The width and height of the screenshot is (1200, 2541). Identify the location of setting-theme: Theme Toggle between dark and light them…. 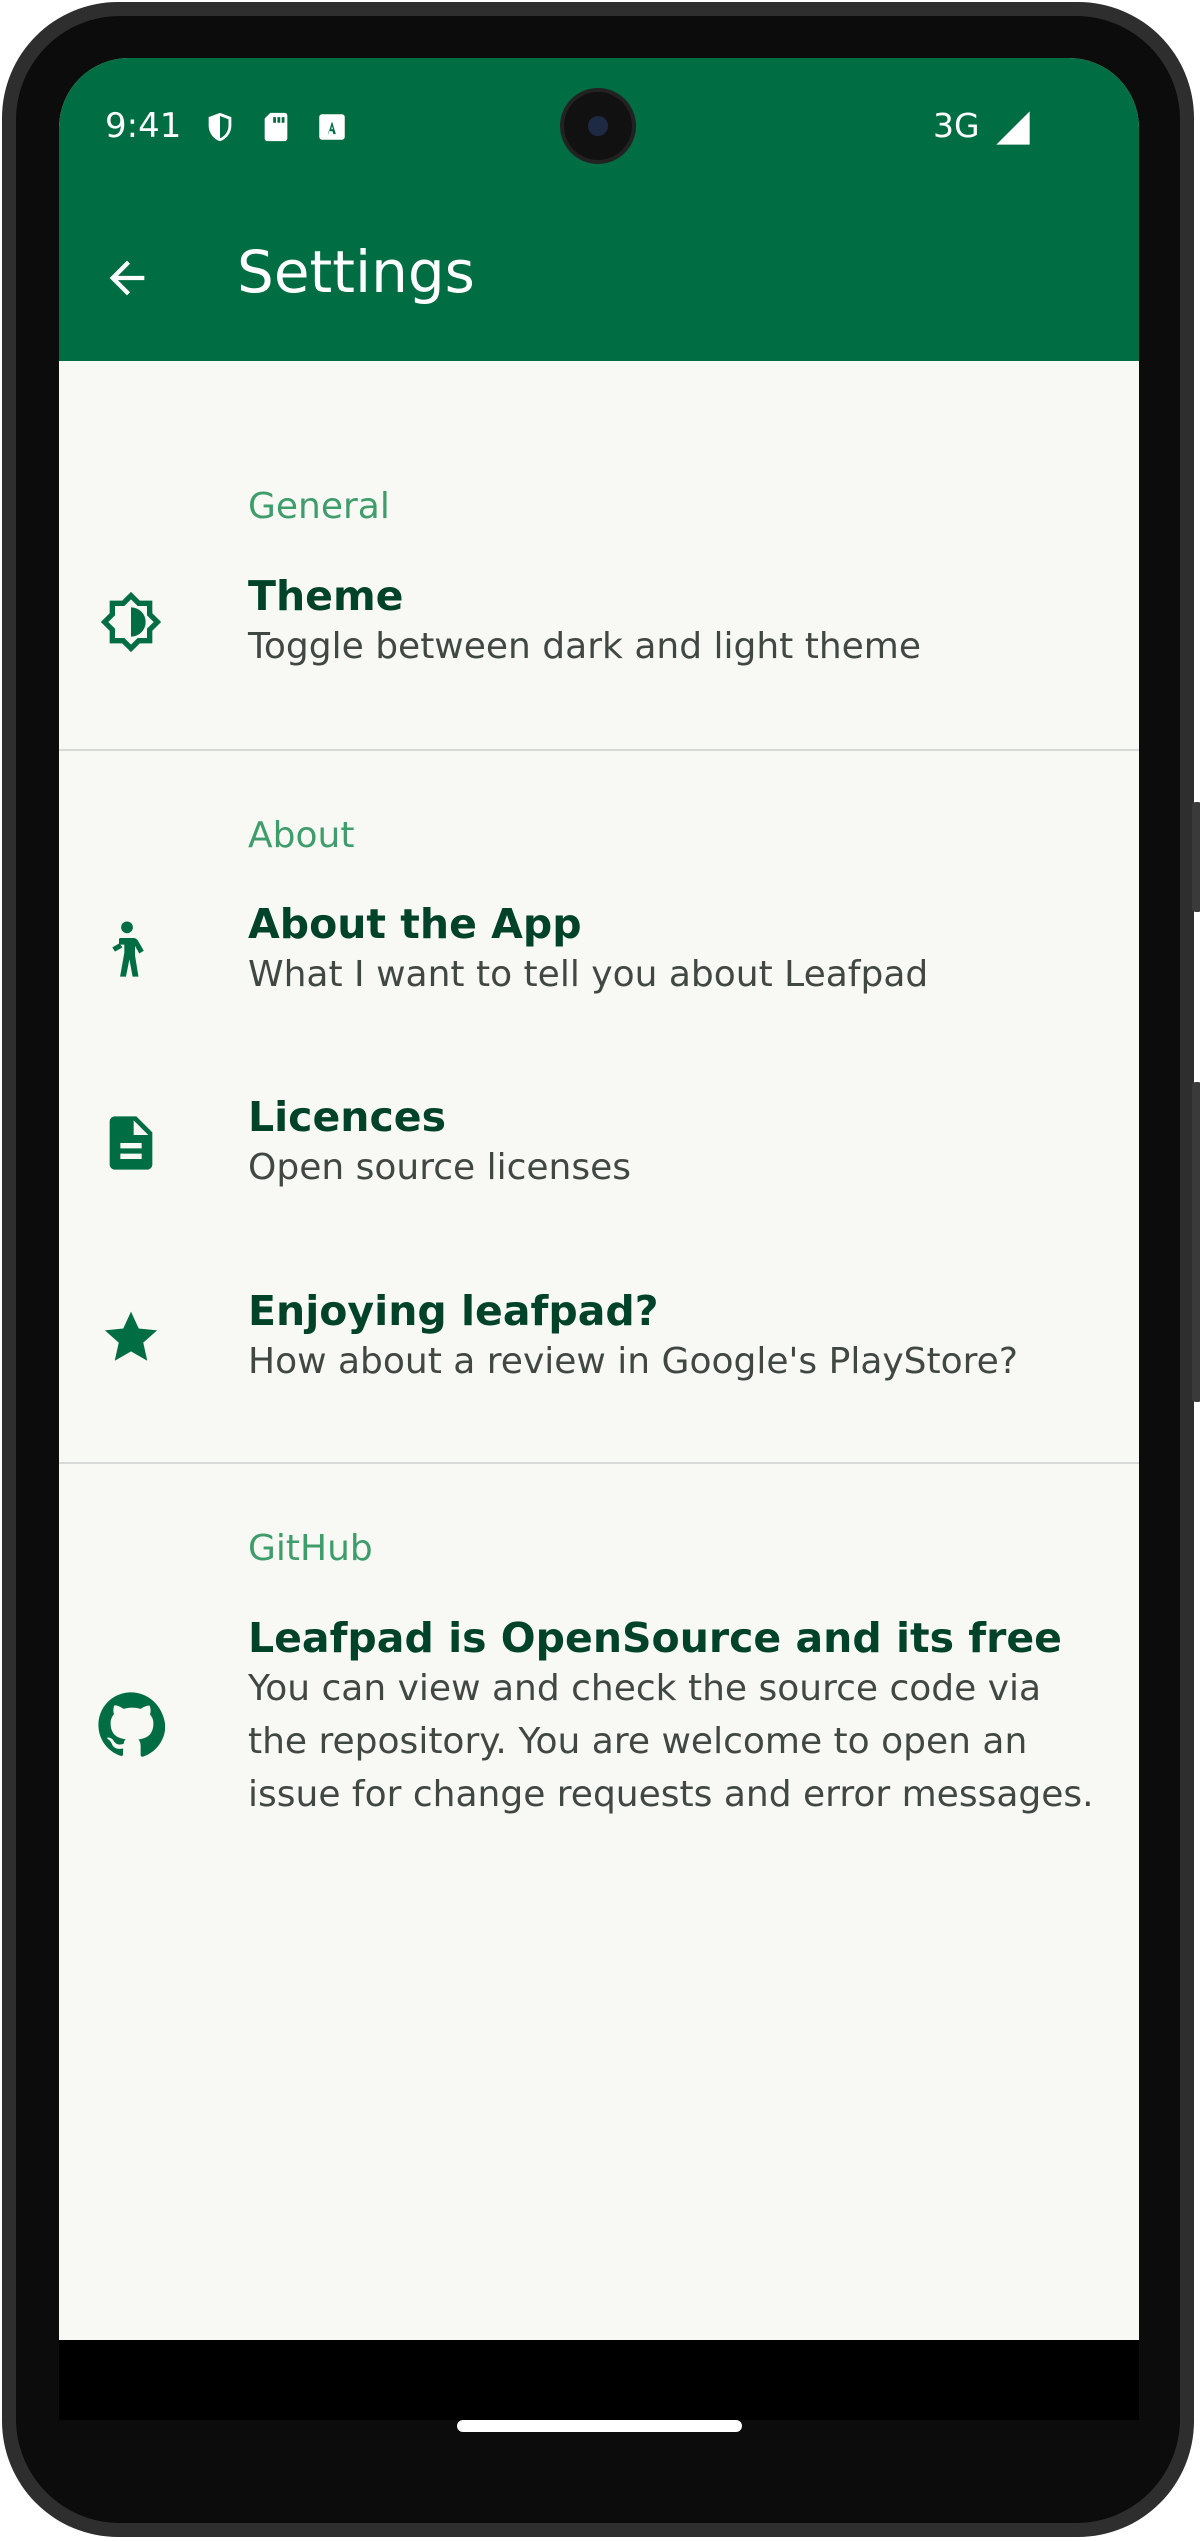
(599, 622).